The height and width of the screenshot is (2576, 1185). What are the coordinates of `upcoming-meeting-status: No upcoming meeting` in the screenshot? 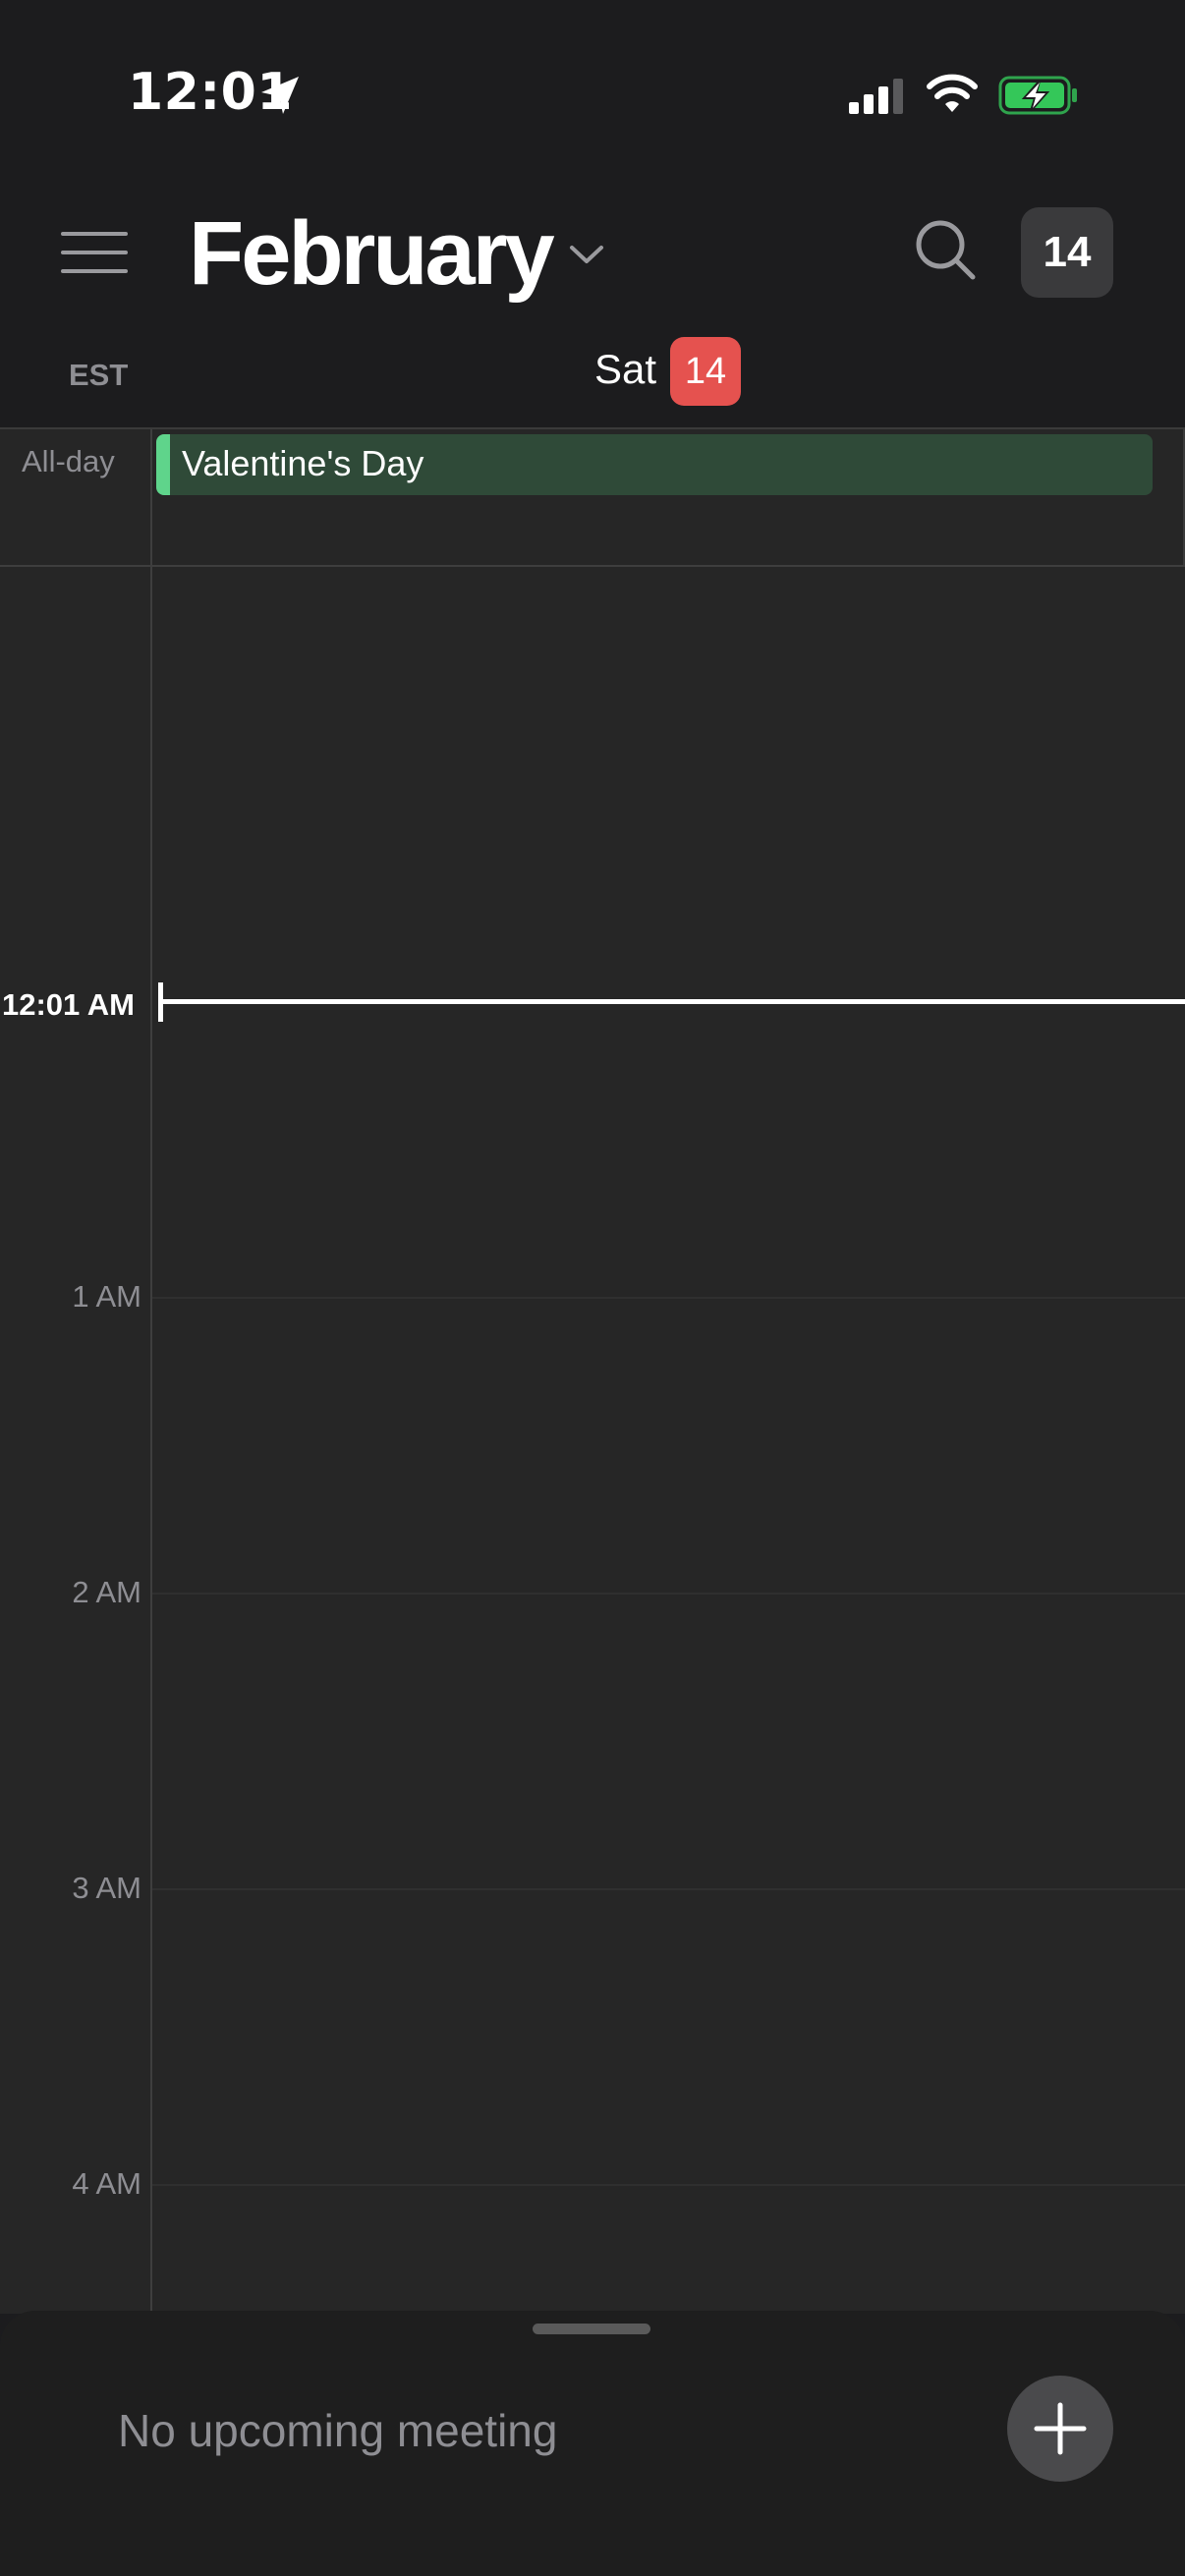 It's located at (338, 2430).